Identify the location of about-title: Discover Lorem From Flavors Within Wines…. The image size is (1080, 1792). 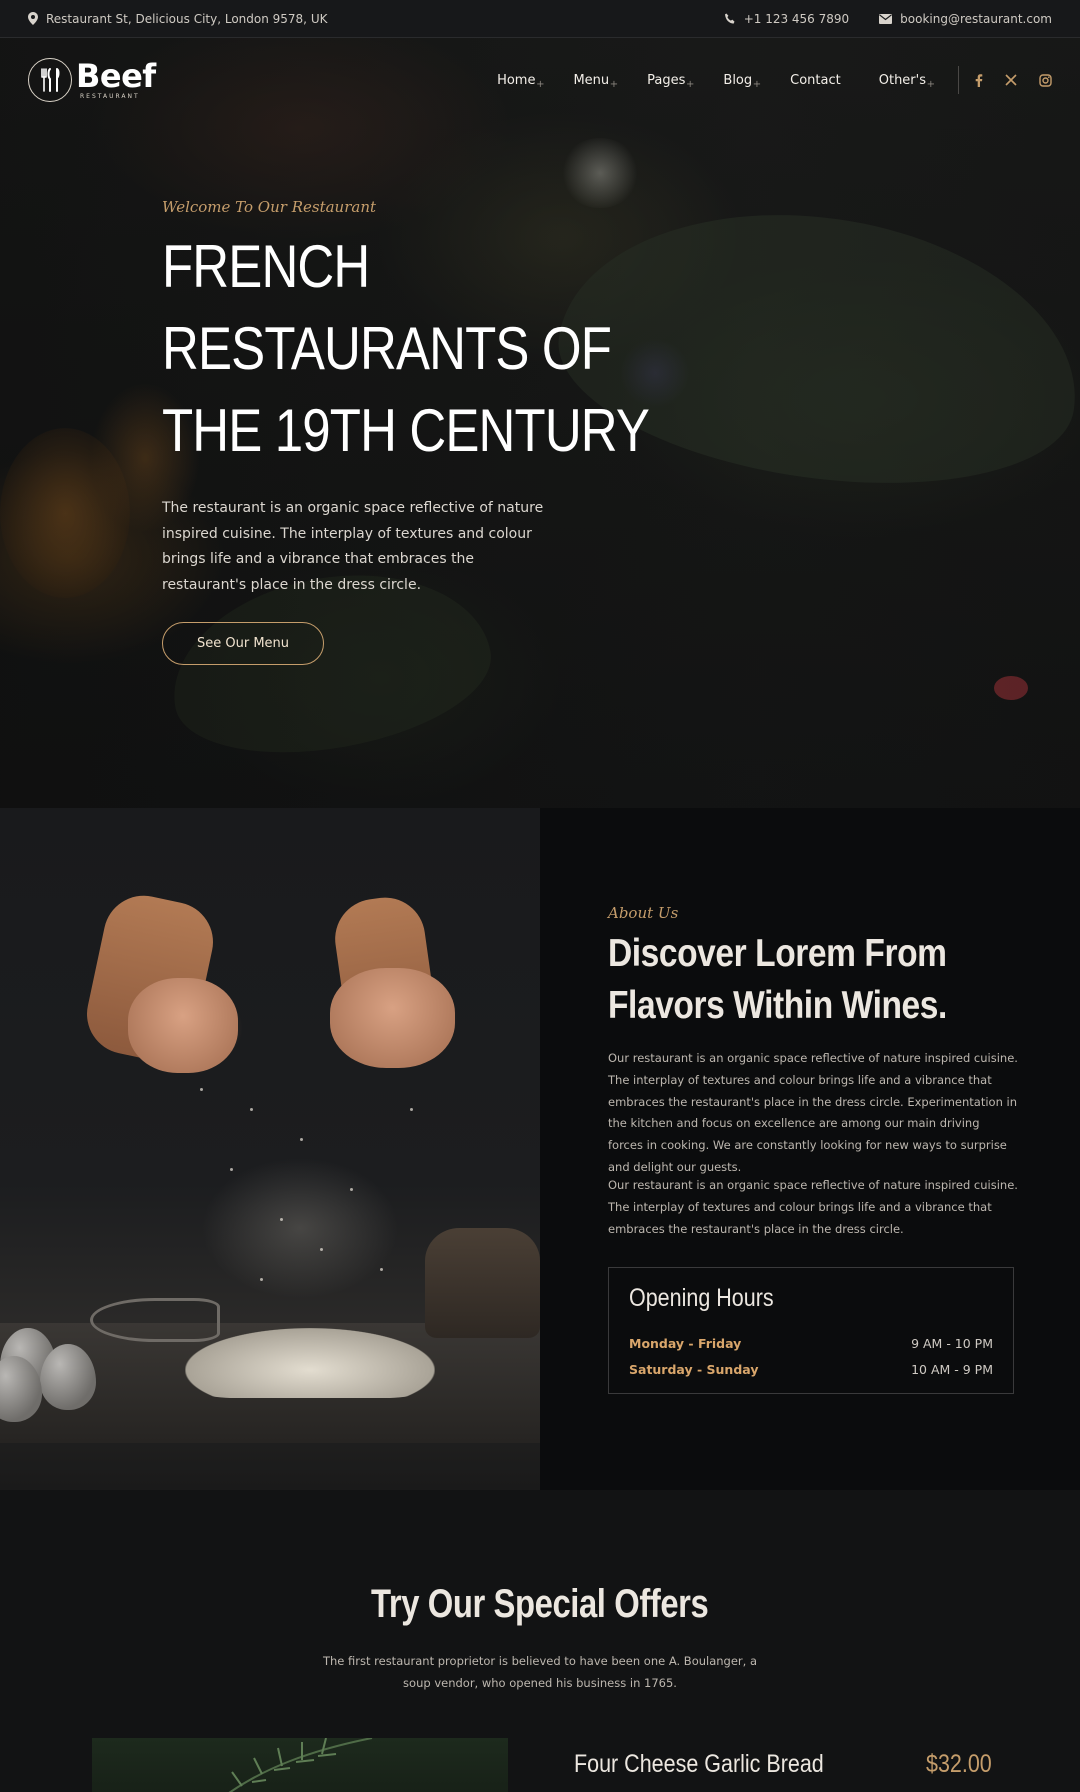
(777, 980).